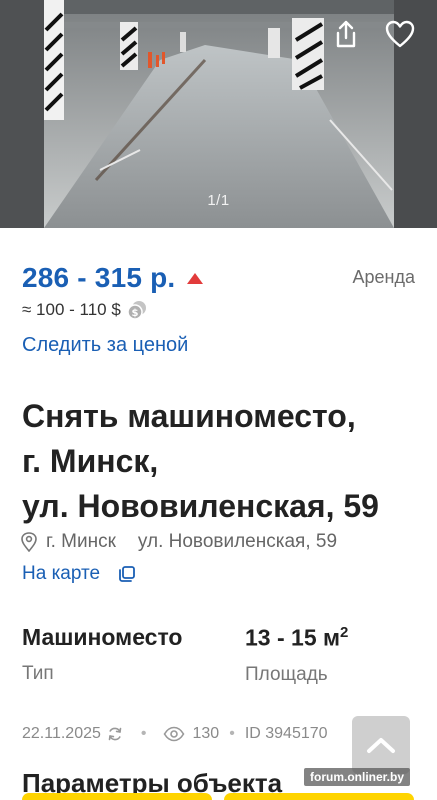 This screenshot has height=800, width=437. Describe the element at coordinates (218, 200) in the screenshot. I see `photo-counter: 1/1` at that location.